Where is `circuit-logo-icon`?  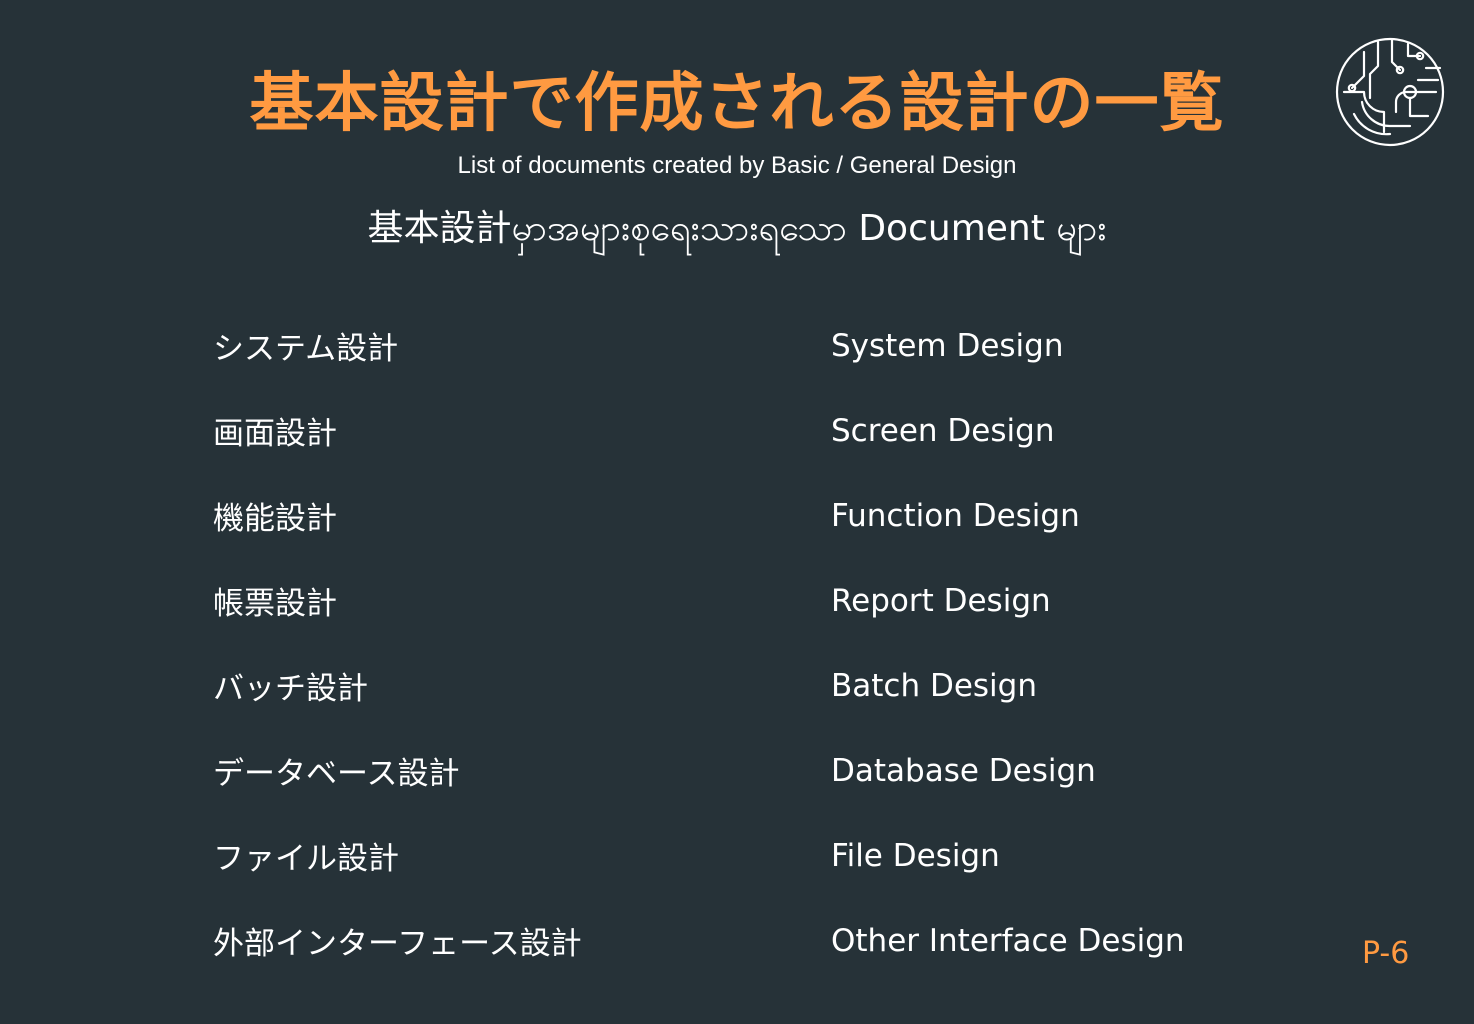
circuit-logo-icon is located at coordinates (1390, 92).